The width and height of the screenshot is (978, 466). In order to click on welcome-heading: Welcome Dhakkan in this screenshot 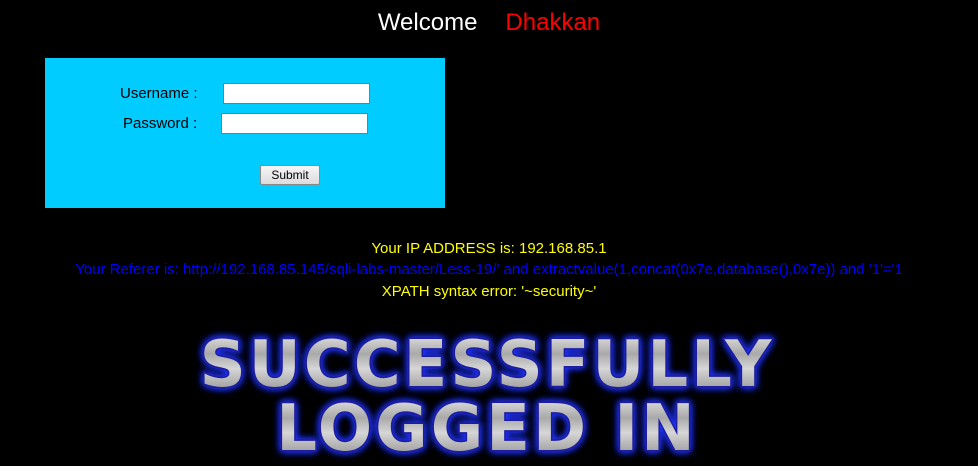, I will do `click(489, 23)`.